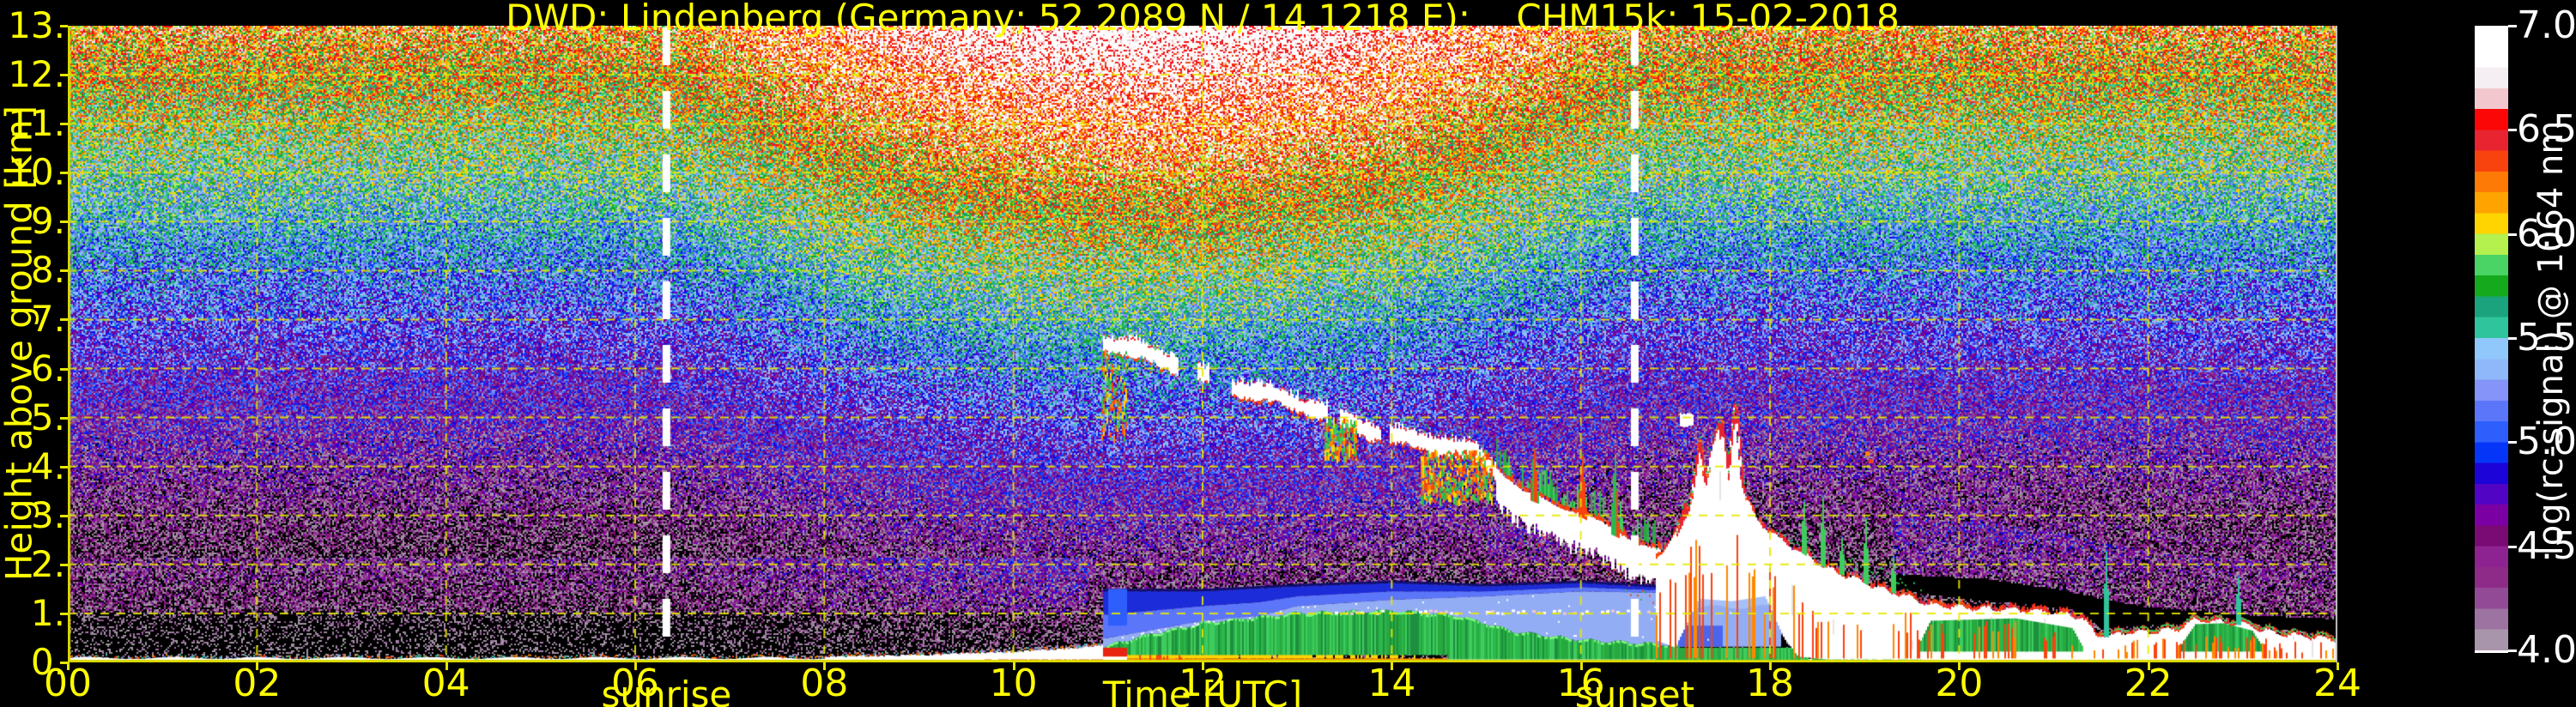  What do you see at coordinates (47, 612) in the screenshot?
I see `y-tick-label: 1.` at bounding box center [47, 612].